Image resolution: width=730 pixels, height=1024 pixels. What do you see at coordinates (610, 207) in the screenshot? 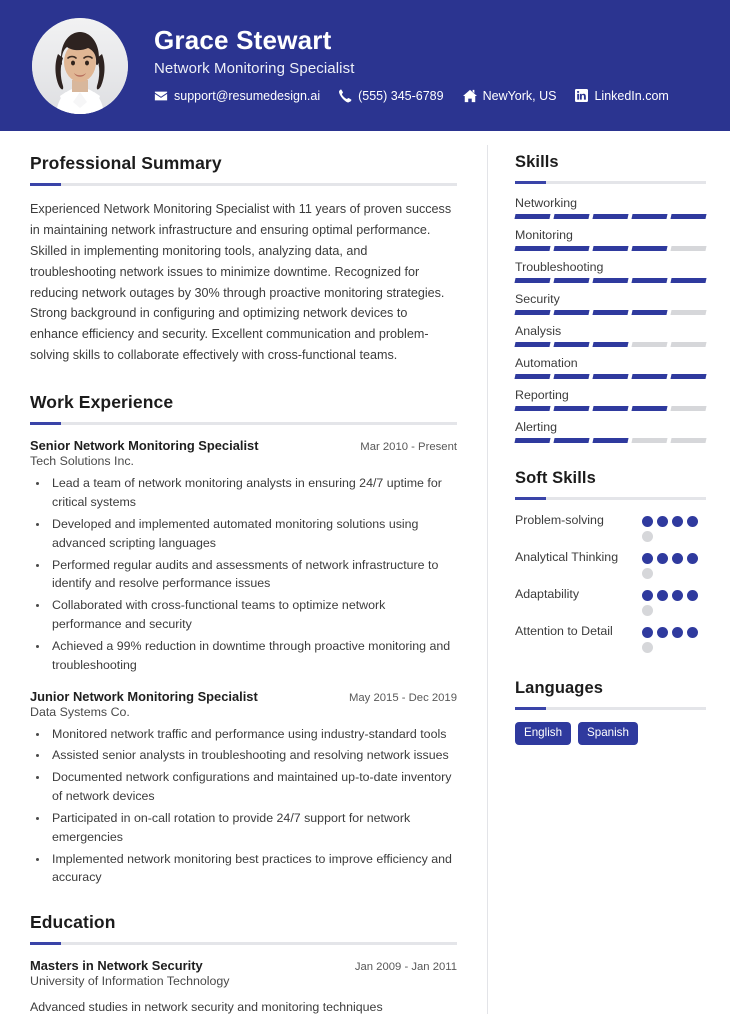
I see `skill-row: Networking` at bounding box center [610, 207].